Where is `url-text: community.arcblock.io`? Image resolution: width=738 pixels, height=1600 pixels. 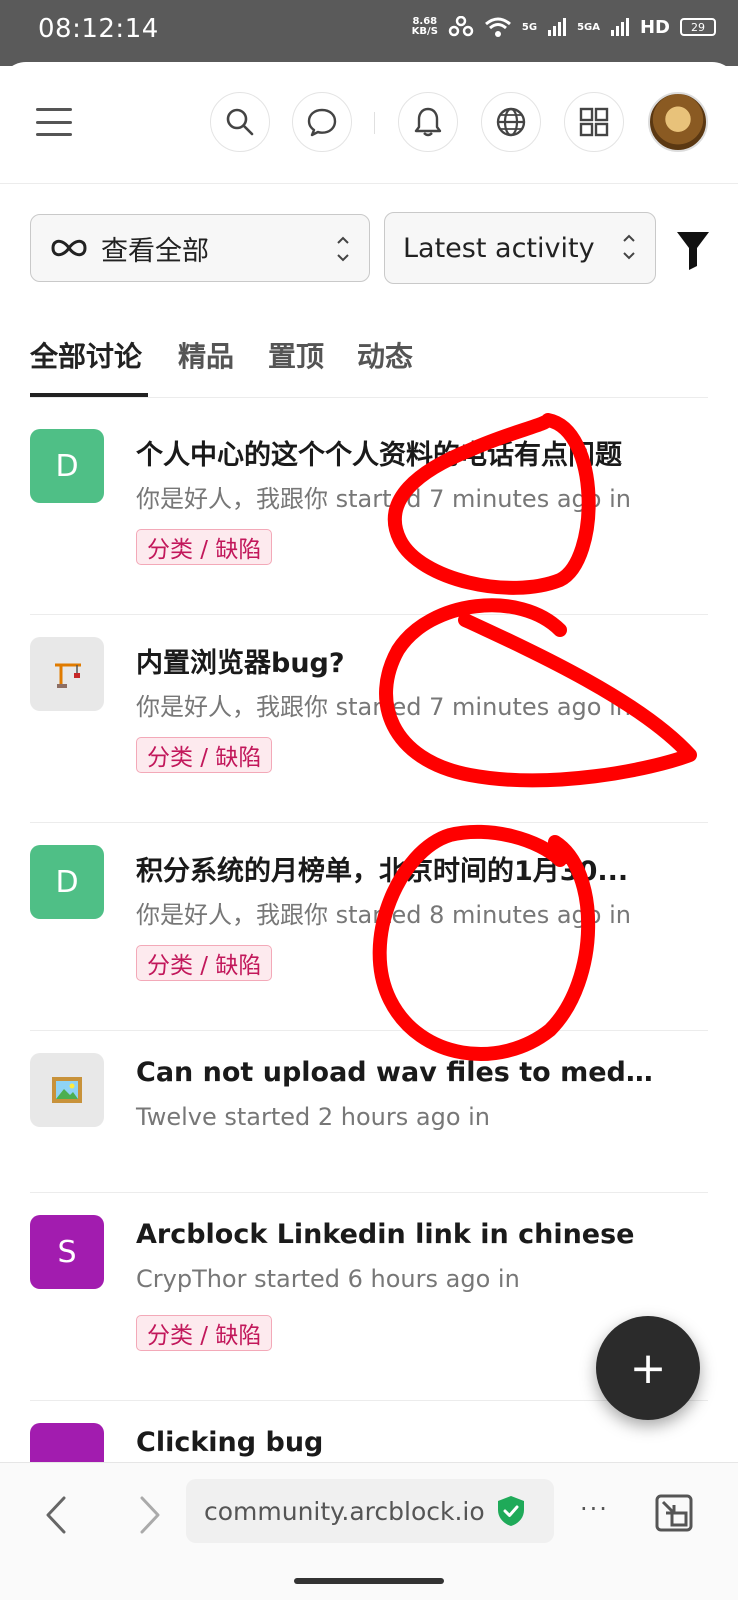
url-text: community.arcblock.io is located at coordinates (344, 1511).